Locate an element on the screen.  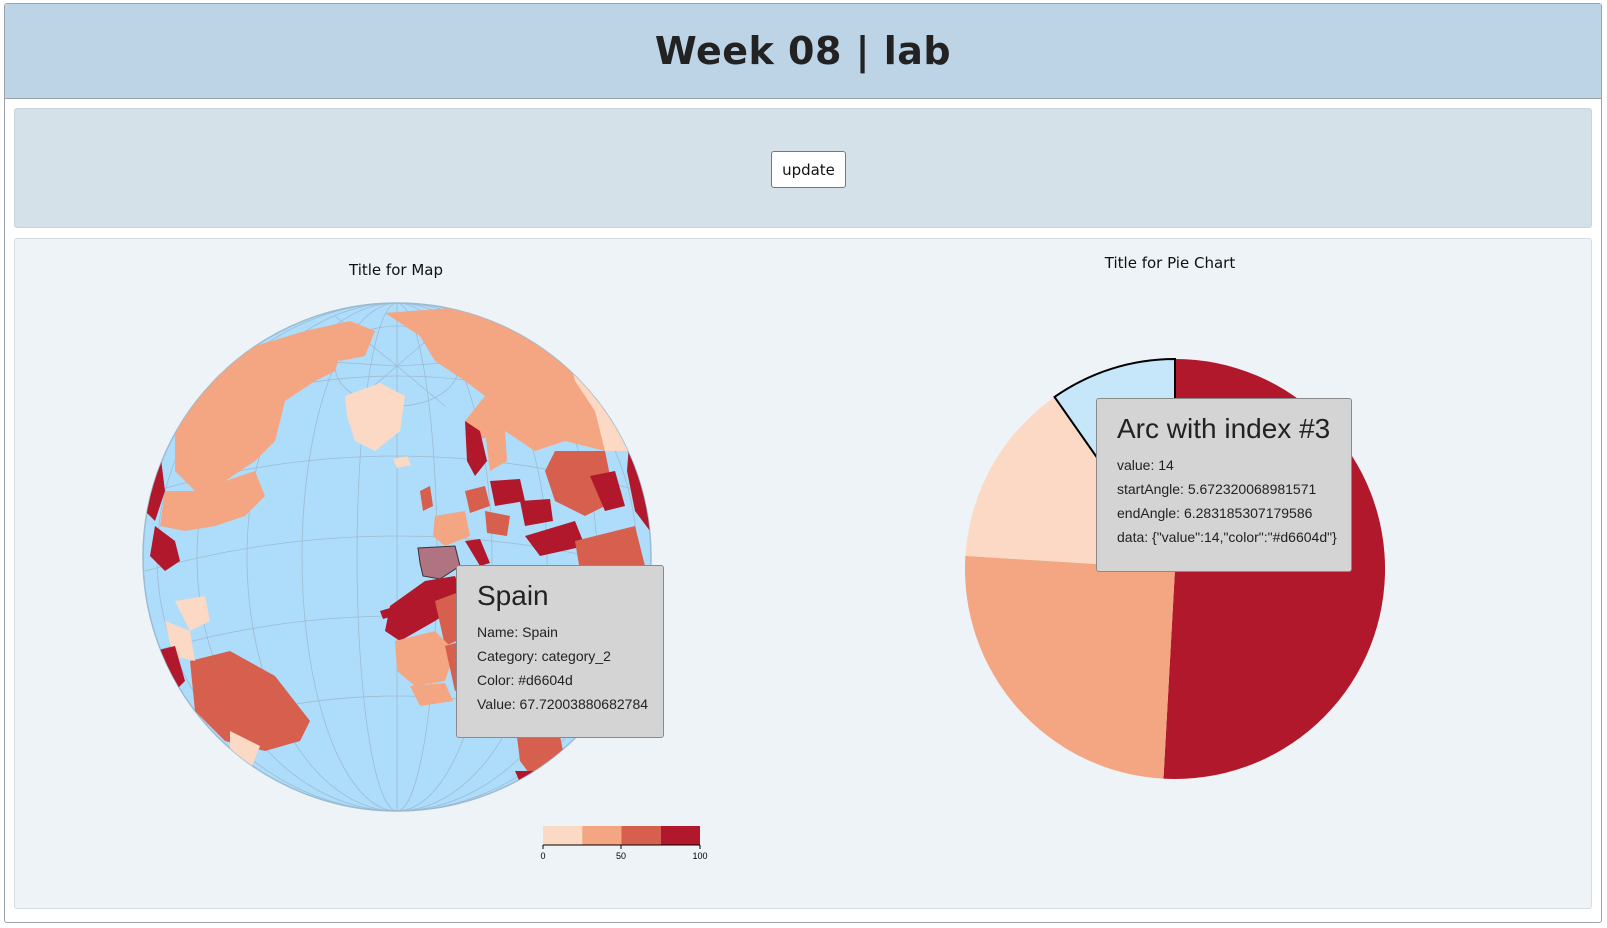
pie-tooltip-value: value: 14 is located at coordinates (1145, 465).